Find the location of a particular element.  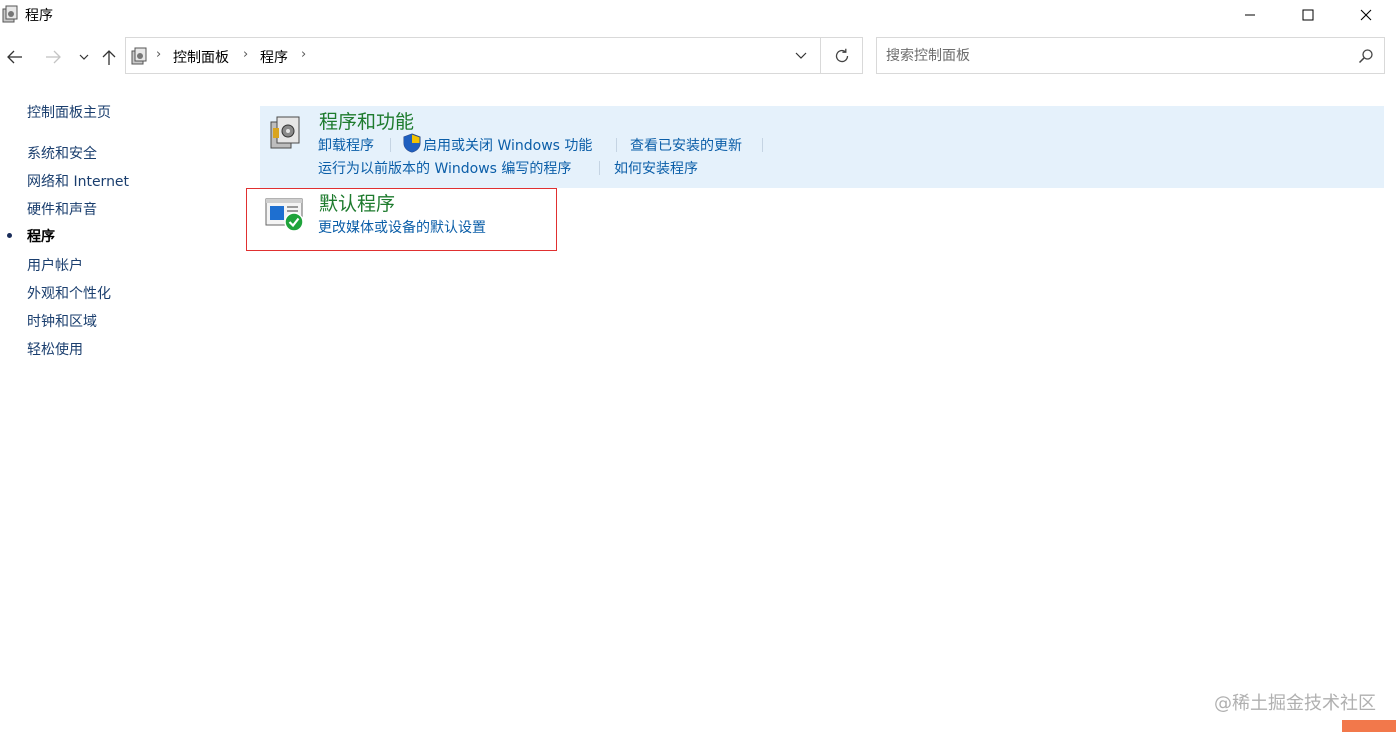

default-programs-icon is located at coordinates (285, 215).